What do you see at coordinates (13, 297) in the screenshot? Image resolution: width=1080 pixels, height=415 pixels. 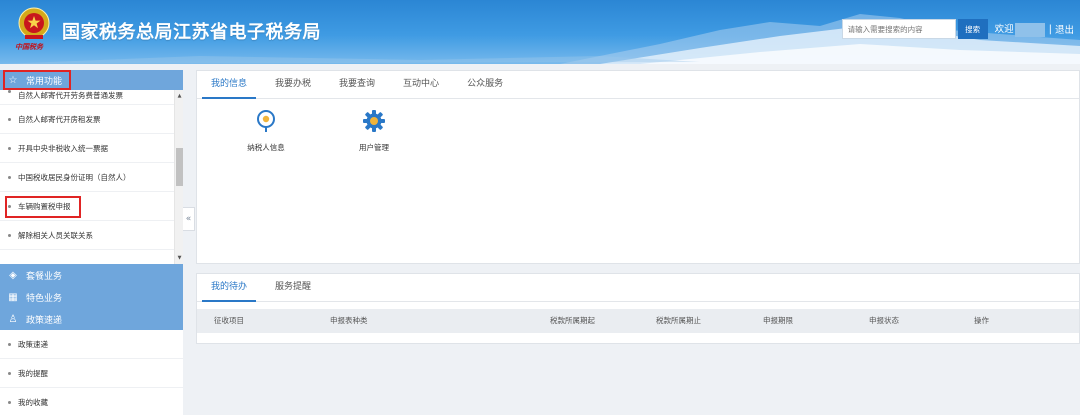 I see `grid-icon: ▦` at bounding box center [13, 297].